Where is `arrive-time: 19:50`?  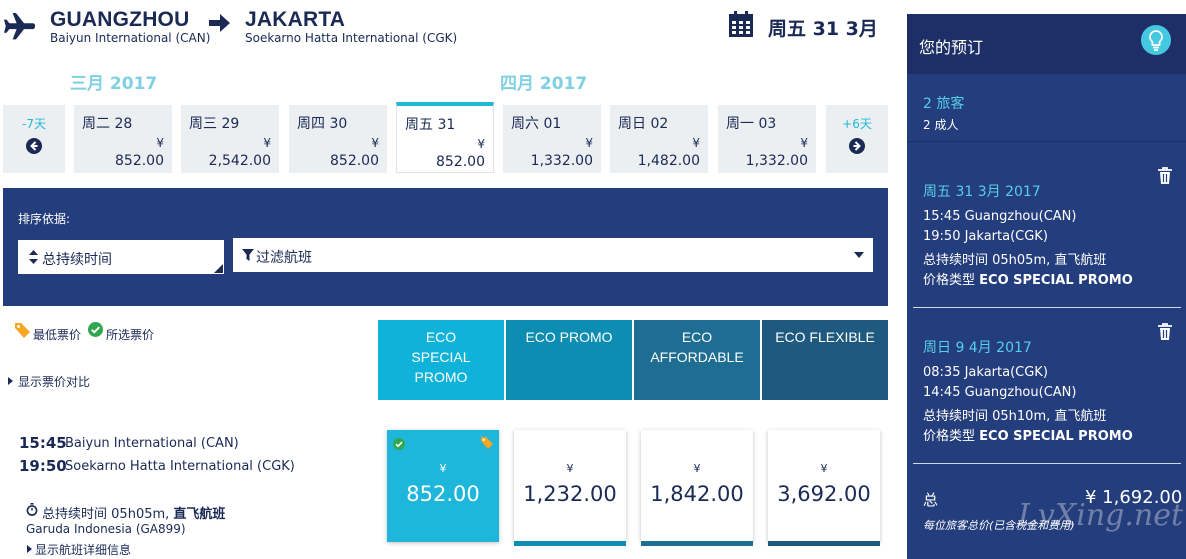
arrive-time: 19:50 is located at coordinates (43, 466).